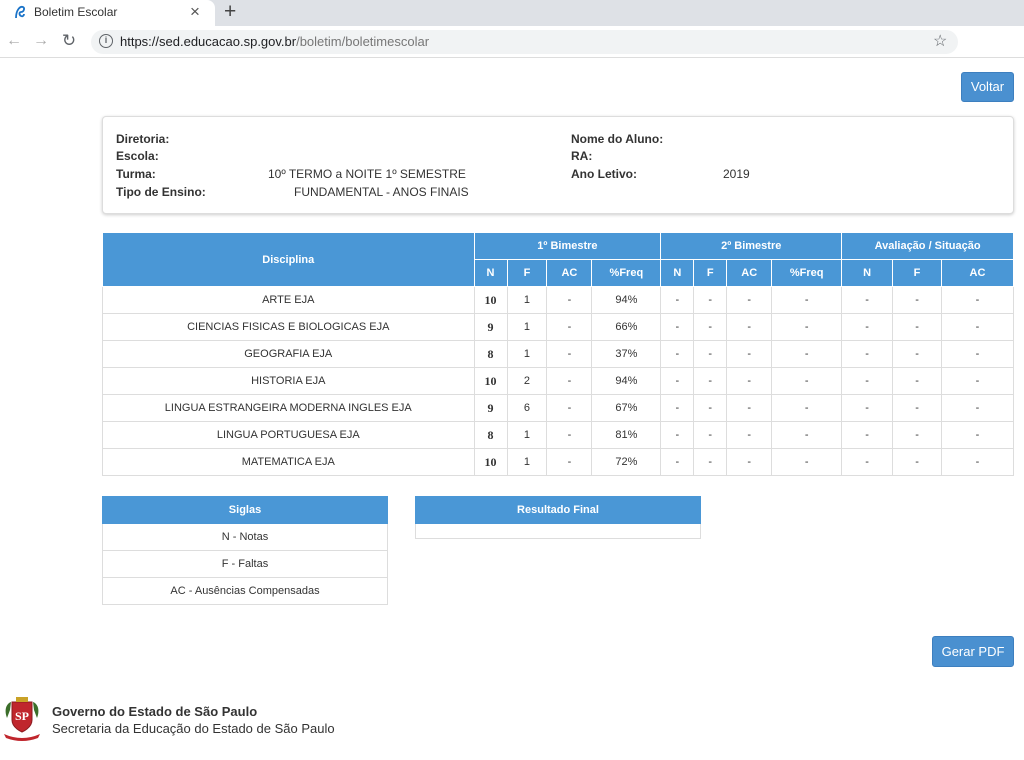 This screenshot has width=1024, height=760. Describe the element at coordinates (736, 174) in the screenshot. I see `ano-letivo-value: 2019` at that location.